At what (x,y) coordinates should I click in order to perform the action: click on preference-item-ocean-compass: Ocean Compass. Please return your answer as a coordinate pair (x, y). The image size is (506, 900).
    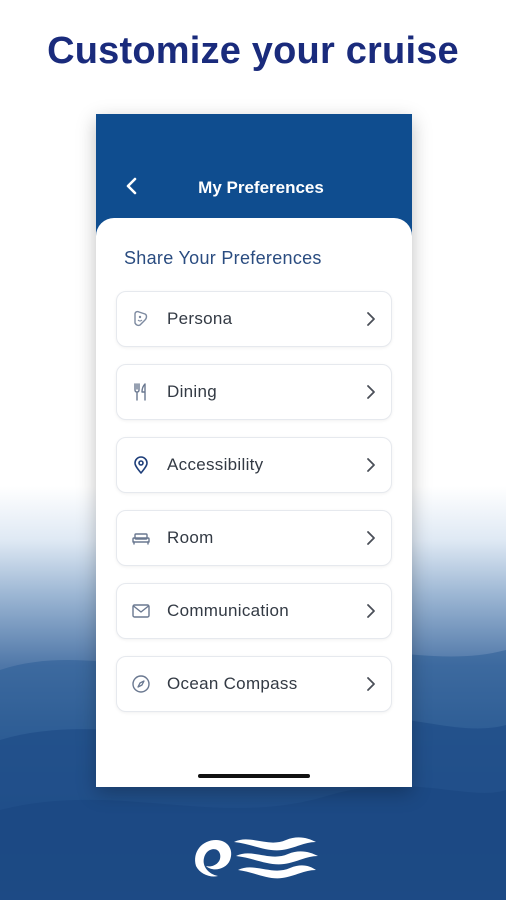
    Looking at the image, I should click on (254, 684).